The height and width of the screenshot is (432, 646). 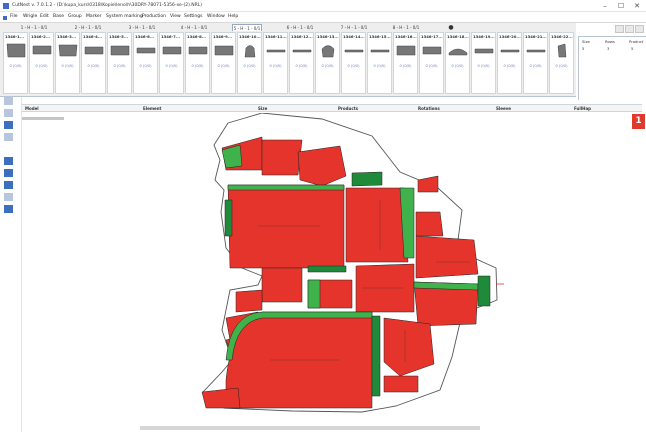 I want to click on panel-button-left, so click(x=619, y=29).